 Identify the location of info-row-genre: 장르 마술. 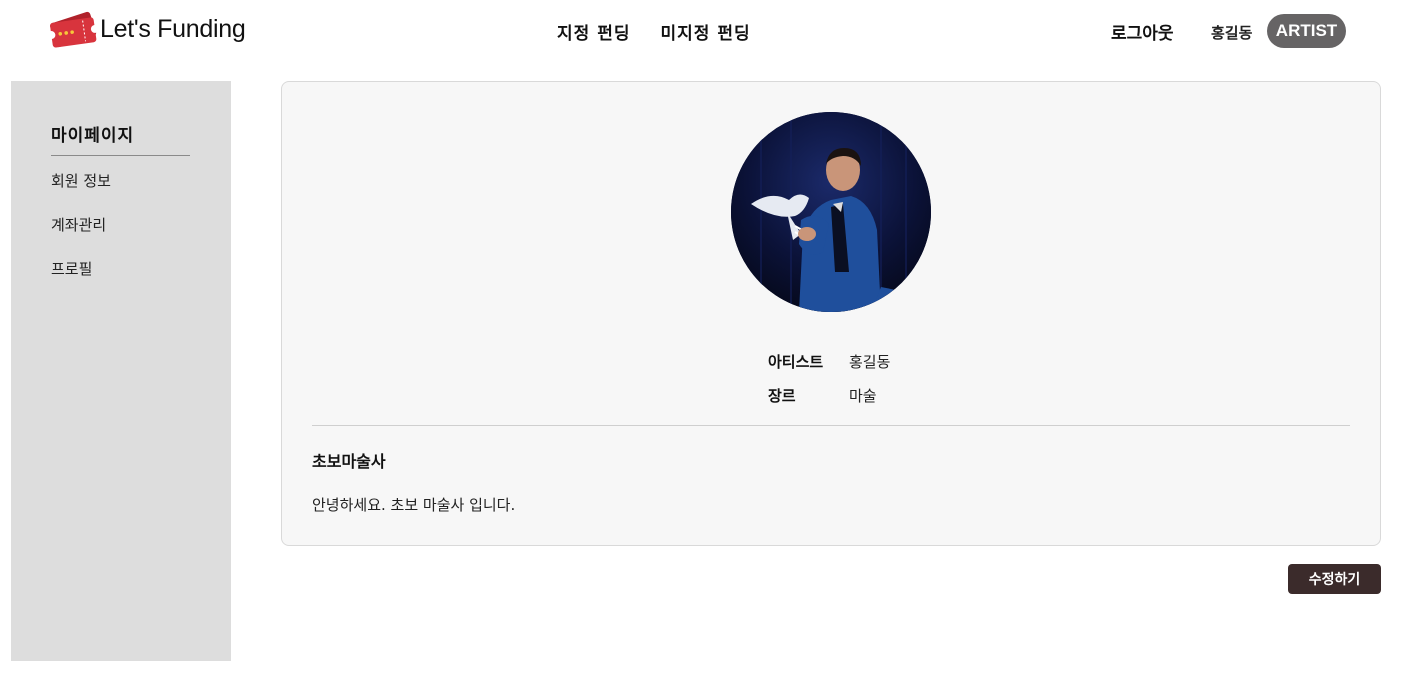
(822, 395).